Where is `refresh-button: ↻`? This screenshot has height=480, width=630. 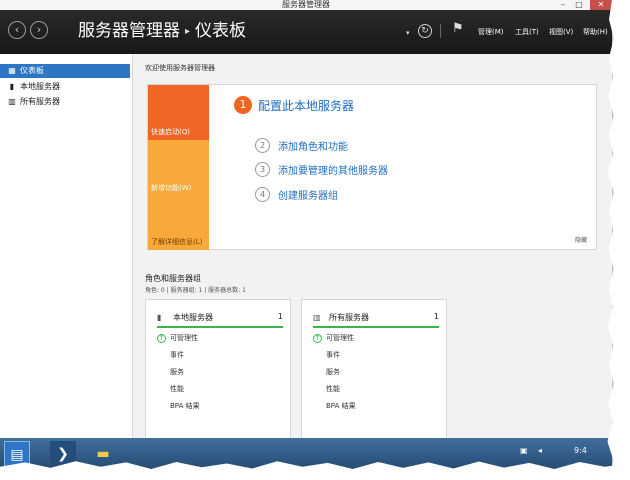 refresh-button: ↻ is located at coordinates (425, 31).